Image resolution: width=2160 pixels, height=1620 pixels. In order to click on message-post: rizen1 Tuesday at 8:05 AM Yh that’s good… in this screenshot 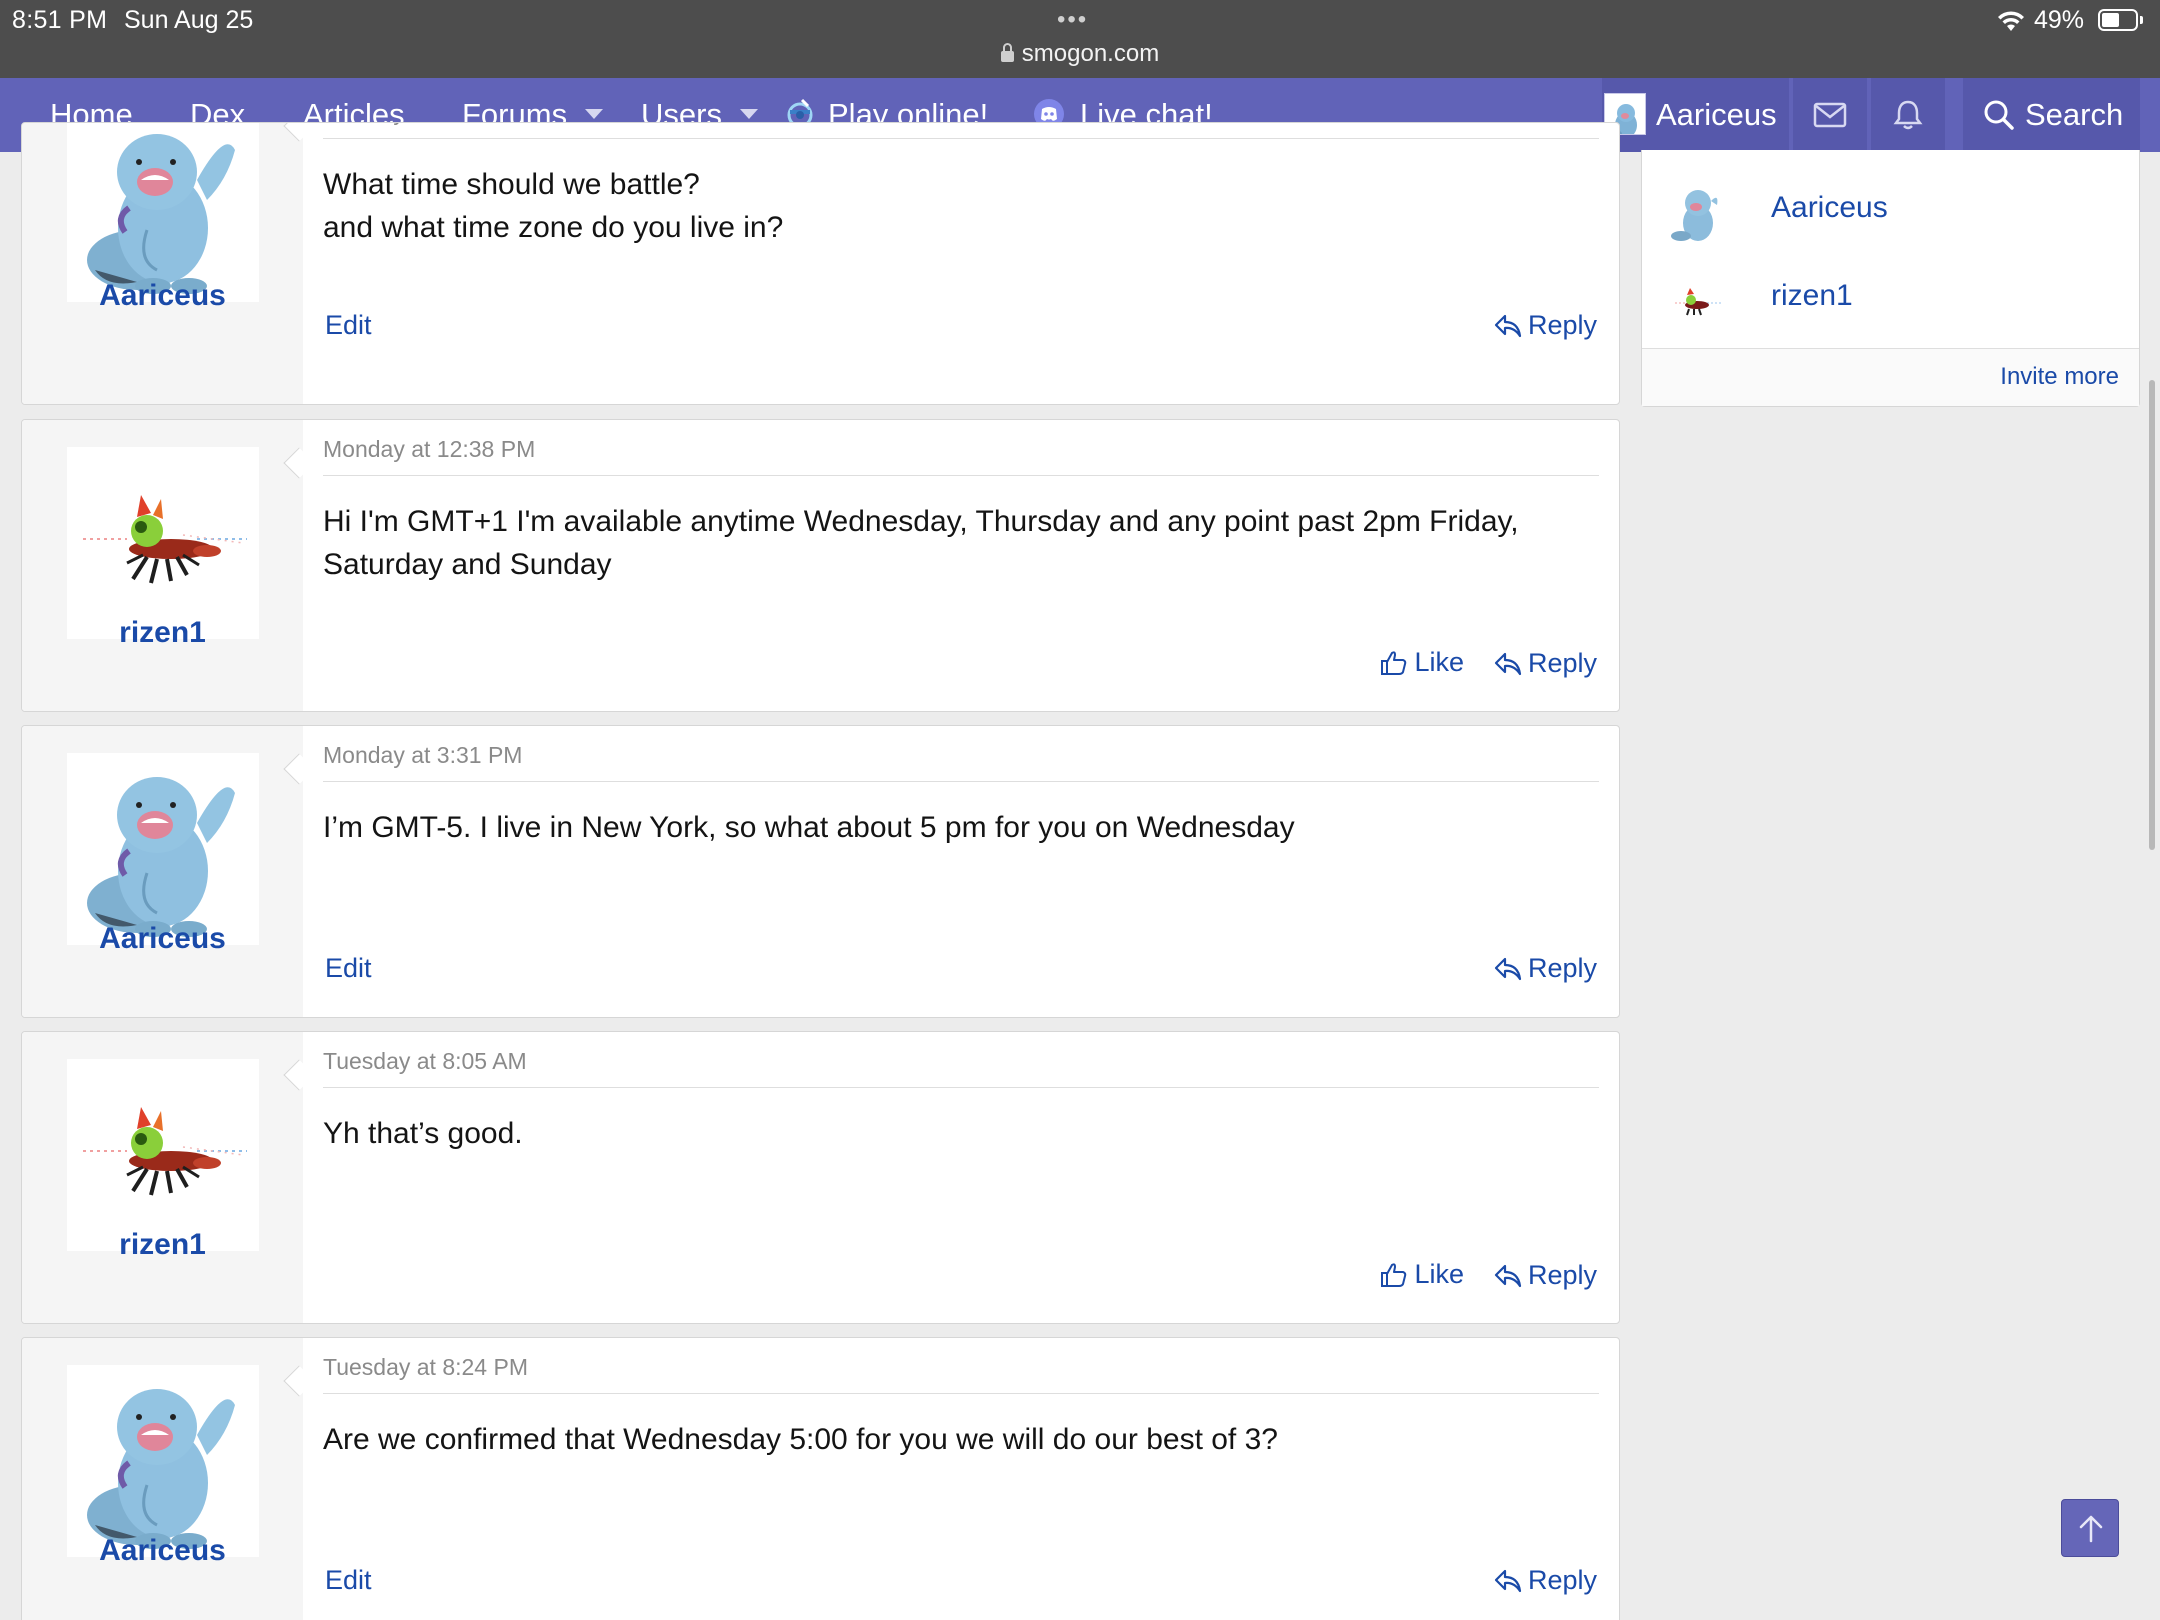, I will do `click(820, 1177)`.